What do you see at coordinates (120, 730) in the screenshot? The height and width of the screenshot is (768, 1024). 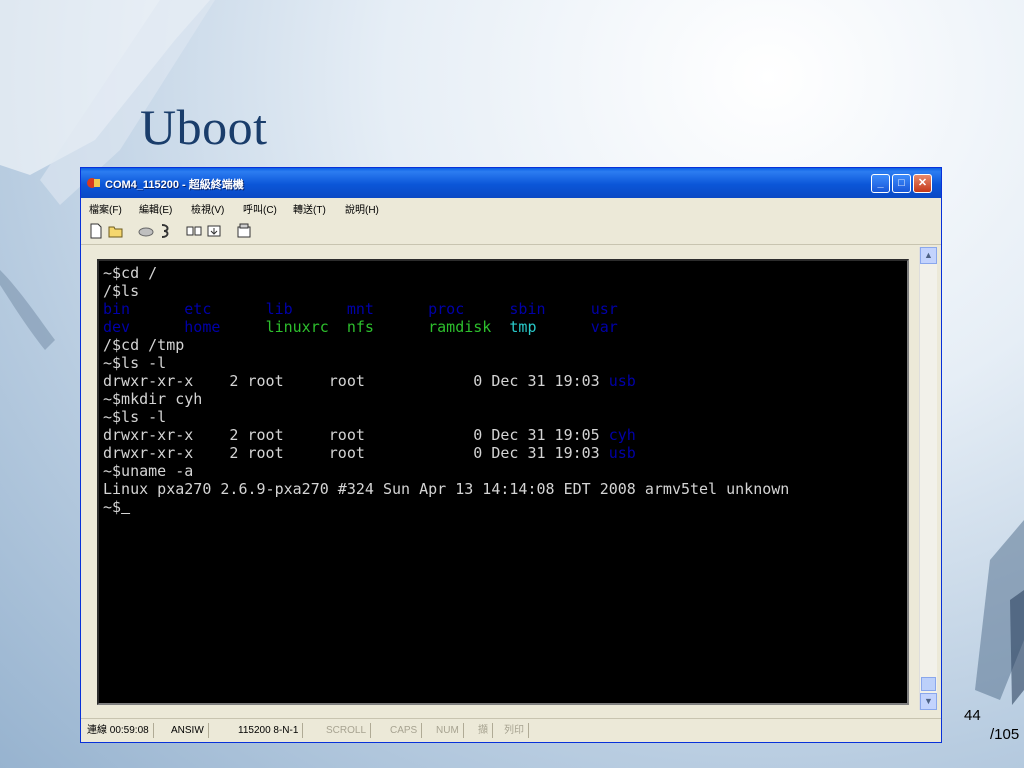 I see `status-connected-time: 連線 00:59:08` at bounding box center [120, 730].